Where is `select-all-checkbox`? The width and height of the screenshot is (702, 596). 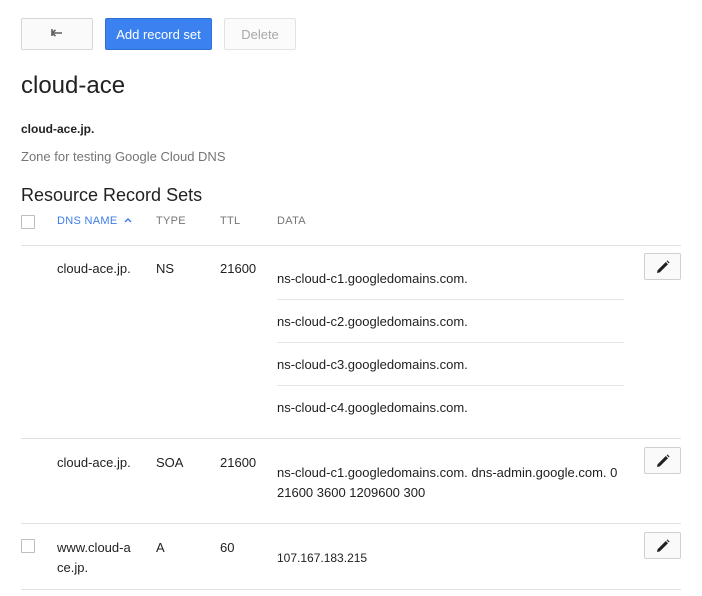
select-all-checkbox is located at coordinates (28, 222).